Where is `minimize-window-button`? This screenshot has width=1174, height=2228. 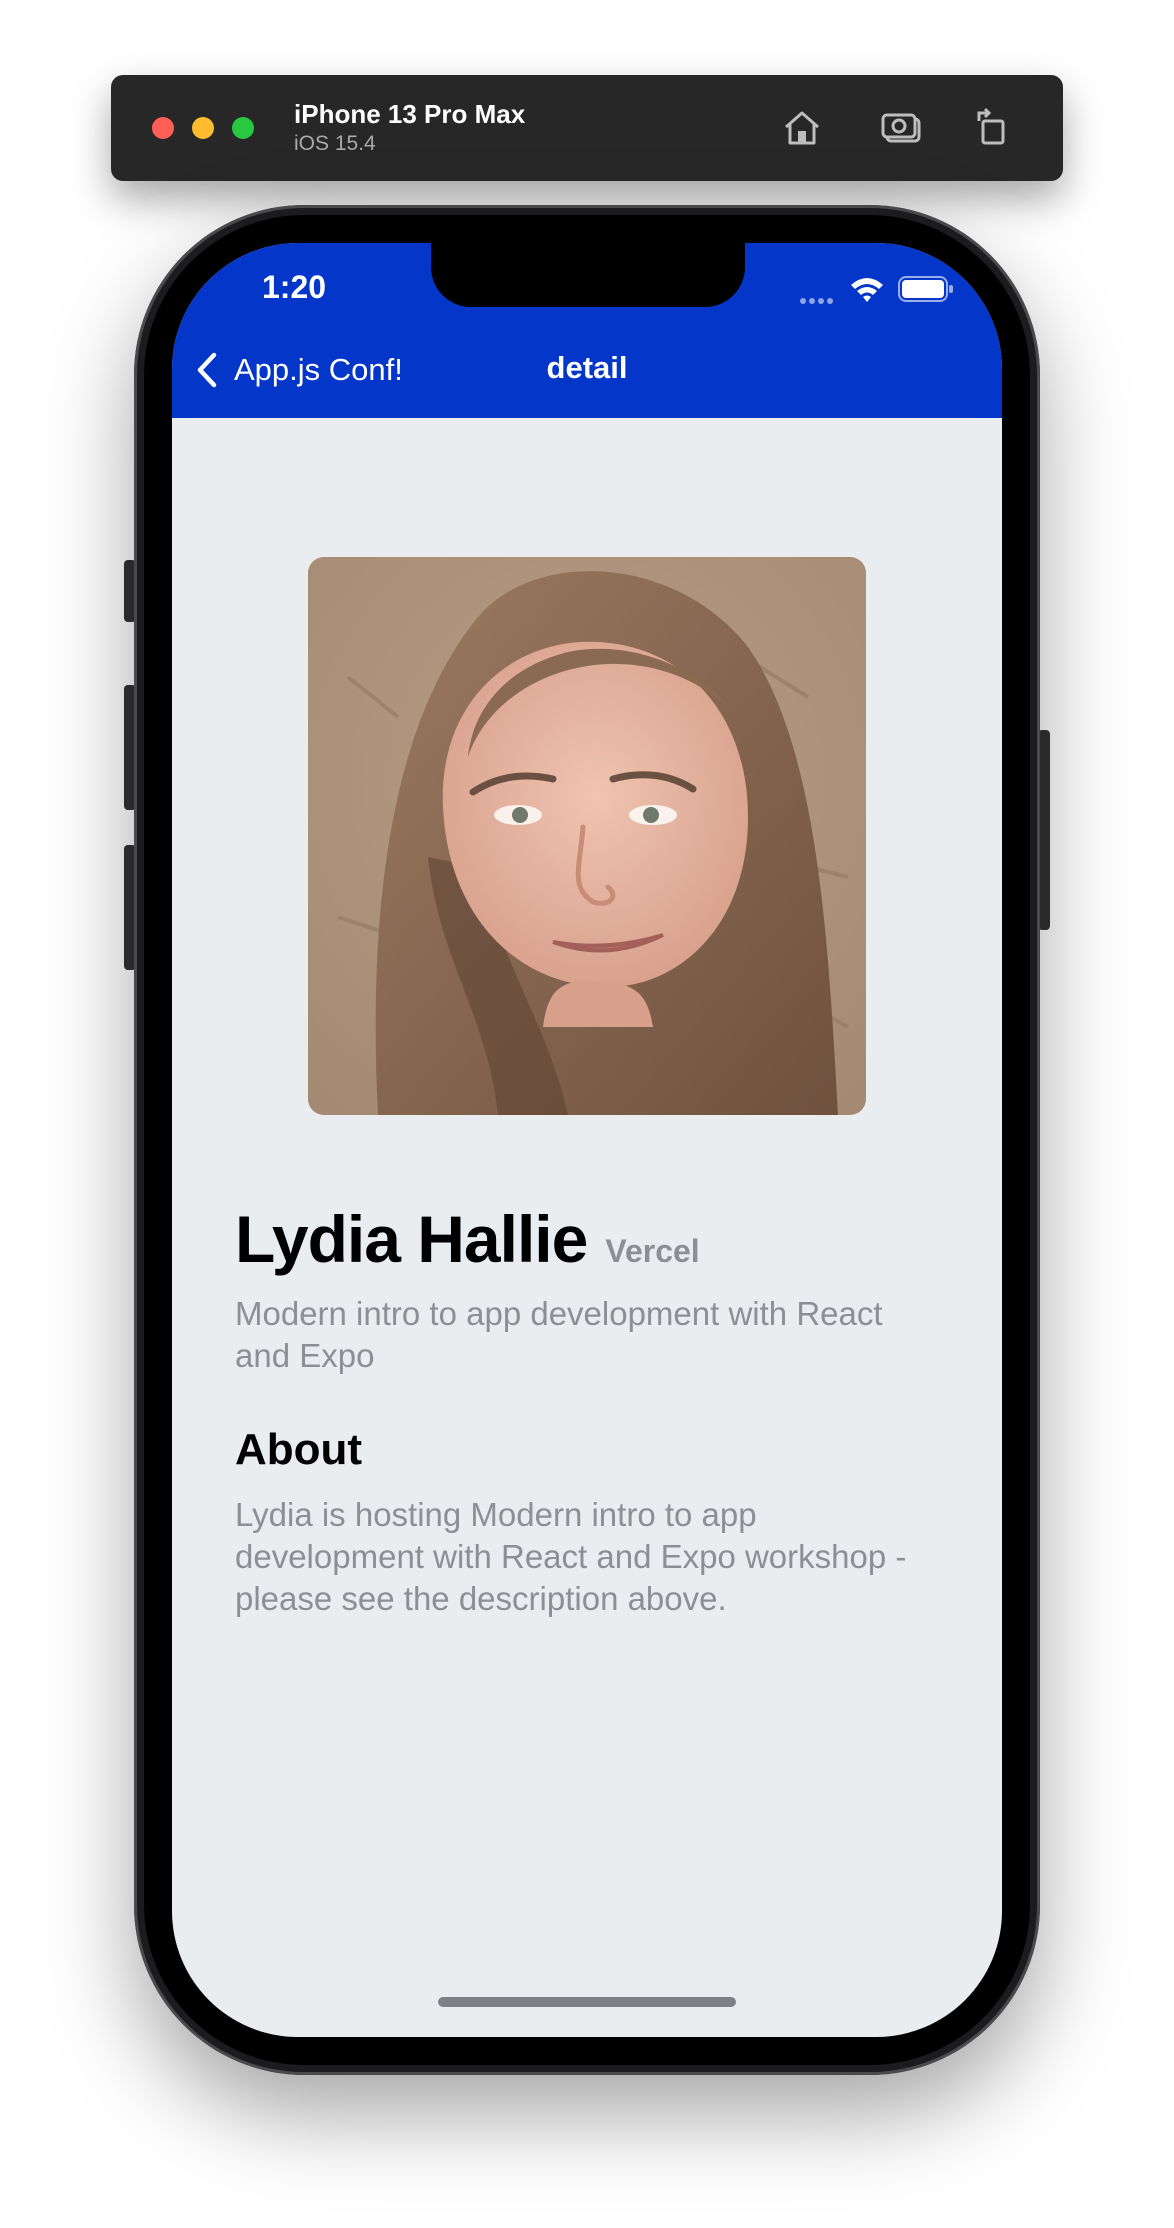
minimize-window-button is located at coordinates (203, 128).